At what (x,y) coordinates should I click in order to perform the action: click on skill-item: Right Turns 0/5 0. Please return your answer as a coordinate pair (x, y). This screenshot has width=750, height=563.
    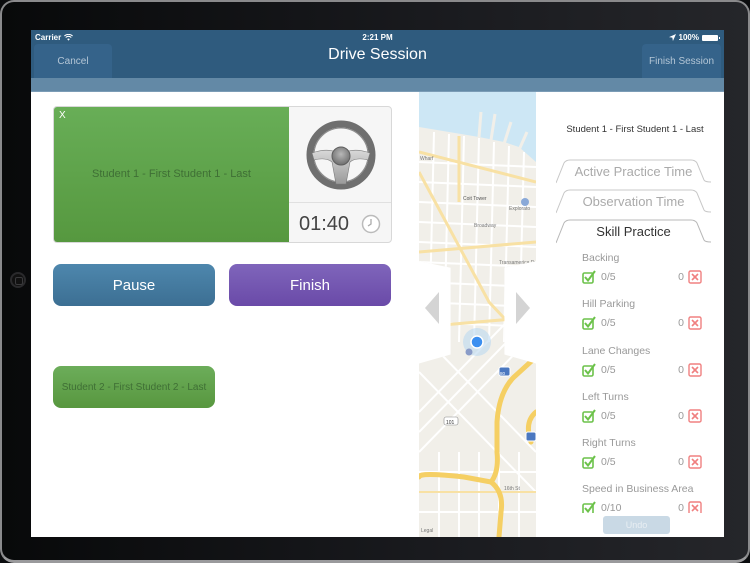
    Looking at the image, I should click on (644, 457).